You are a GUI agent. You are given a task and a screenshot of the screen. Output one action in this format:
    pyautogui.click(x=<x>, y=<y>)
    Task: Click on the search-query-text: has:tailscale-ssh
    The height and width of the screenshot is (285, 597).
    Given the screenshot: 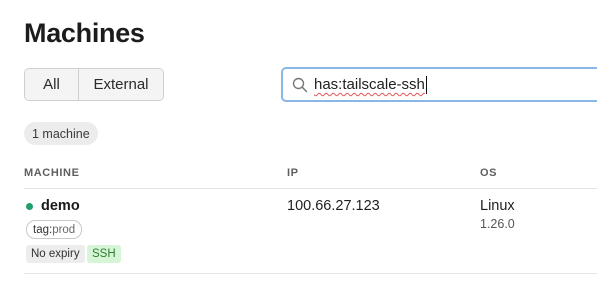 What is the action you would take?
    pyautogui.click(x=369, y=84)
    